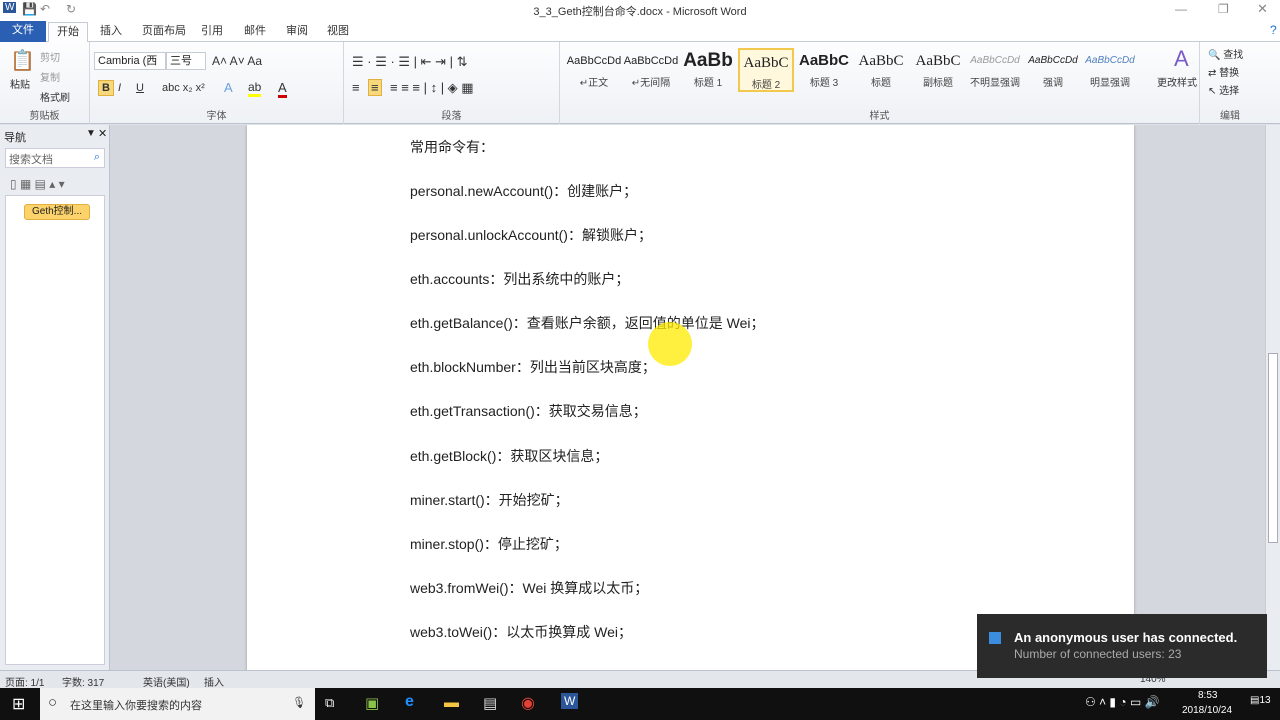 The width and height of the screenshot is (1280, 720). Describe the element at coordinates (1273, 30) in the screenshot. I see `help-icon: ?` at that location.